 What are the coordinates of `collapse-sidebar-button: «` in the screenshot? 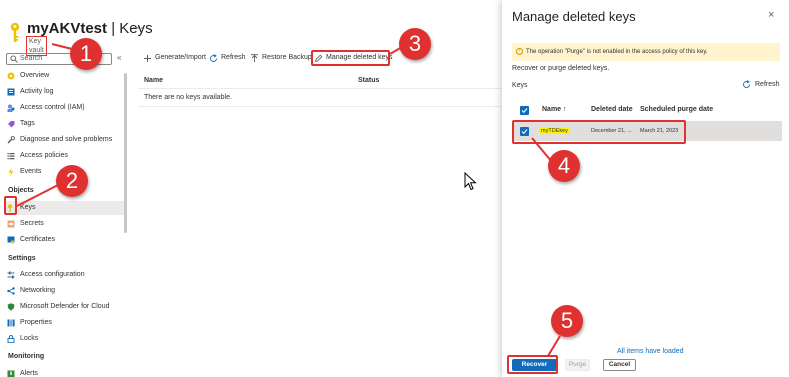 It's located at (119, 57).